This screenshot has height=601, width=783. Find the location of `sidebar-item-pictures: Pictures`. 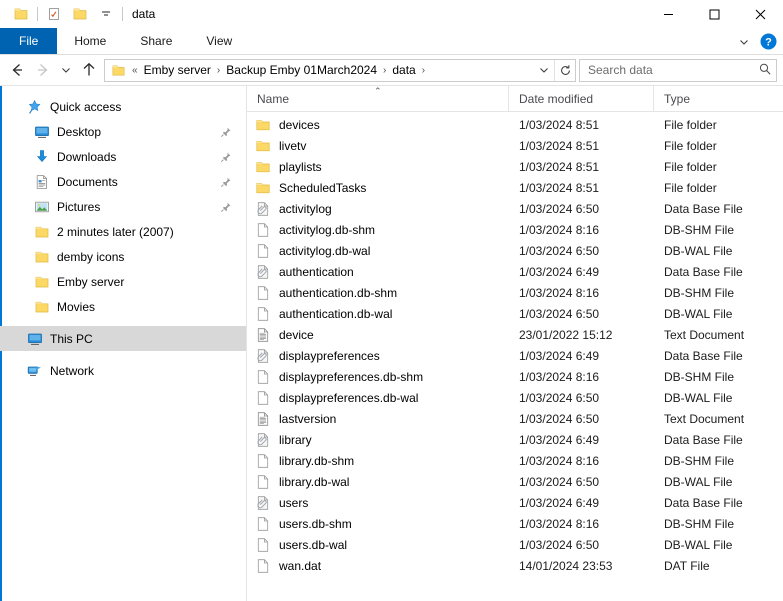

sidebar-item-pictures: Pictures is located at coordinates (123, 206).